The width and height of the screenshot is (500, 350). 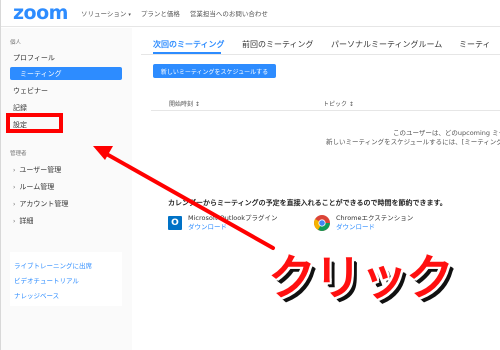 What do you see at coordinates (361, 278) in the screenshot?
I see `click-annotation-label: クリック` at bounding box center [361, 278].